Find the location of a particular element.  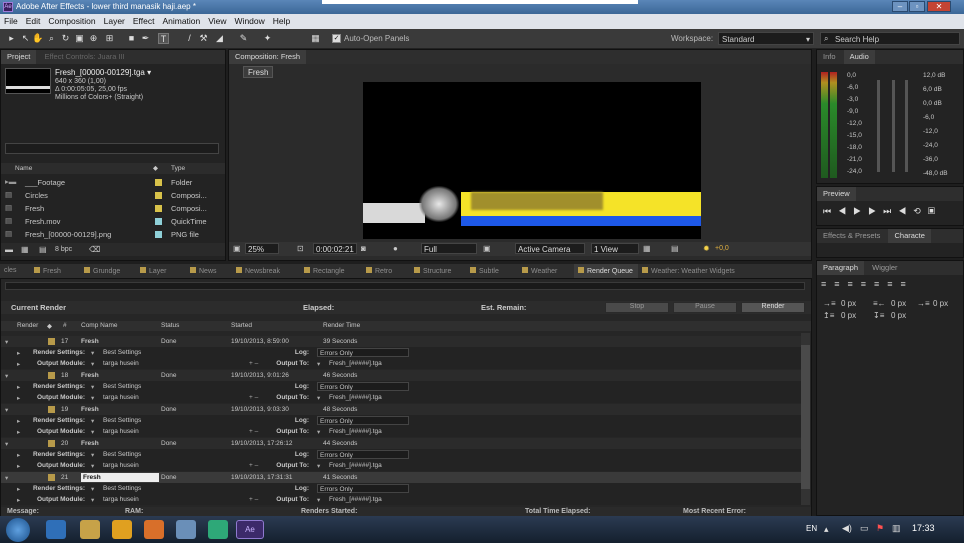

home-icon: ▸ is located at coordinates (11, 38).